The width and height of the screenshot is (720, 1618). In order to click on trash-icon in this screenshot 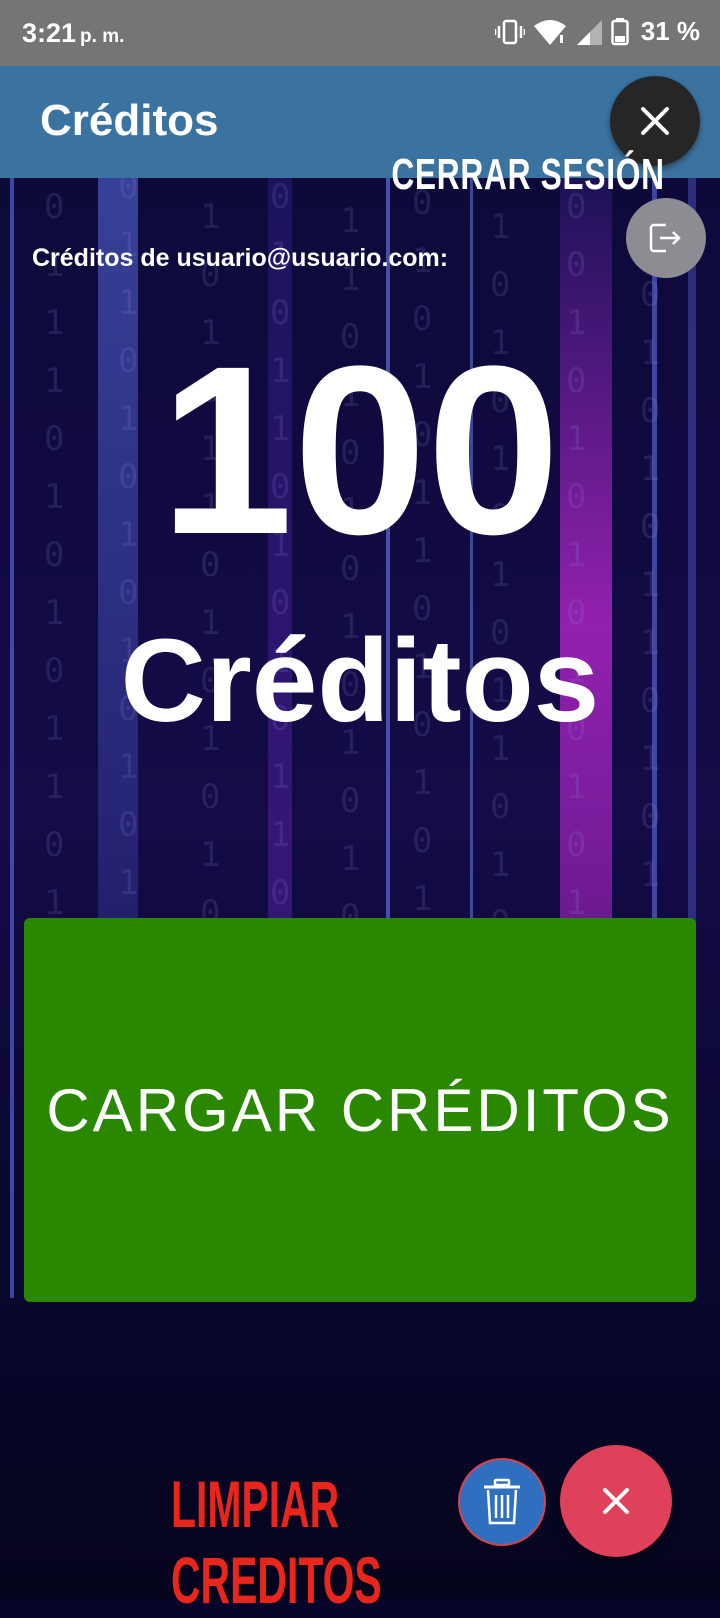, I will do `click(502, 1501)`.